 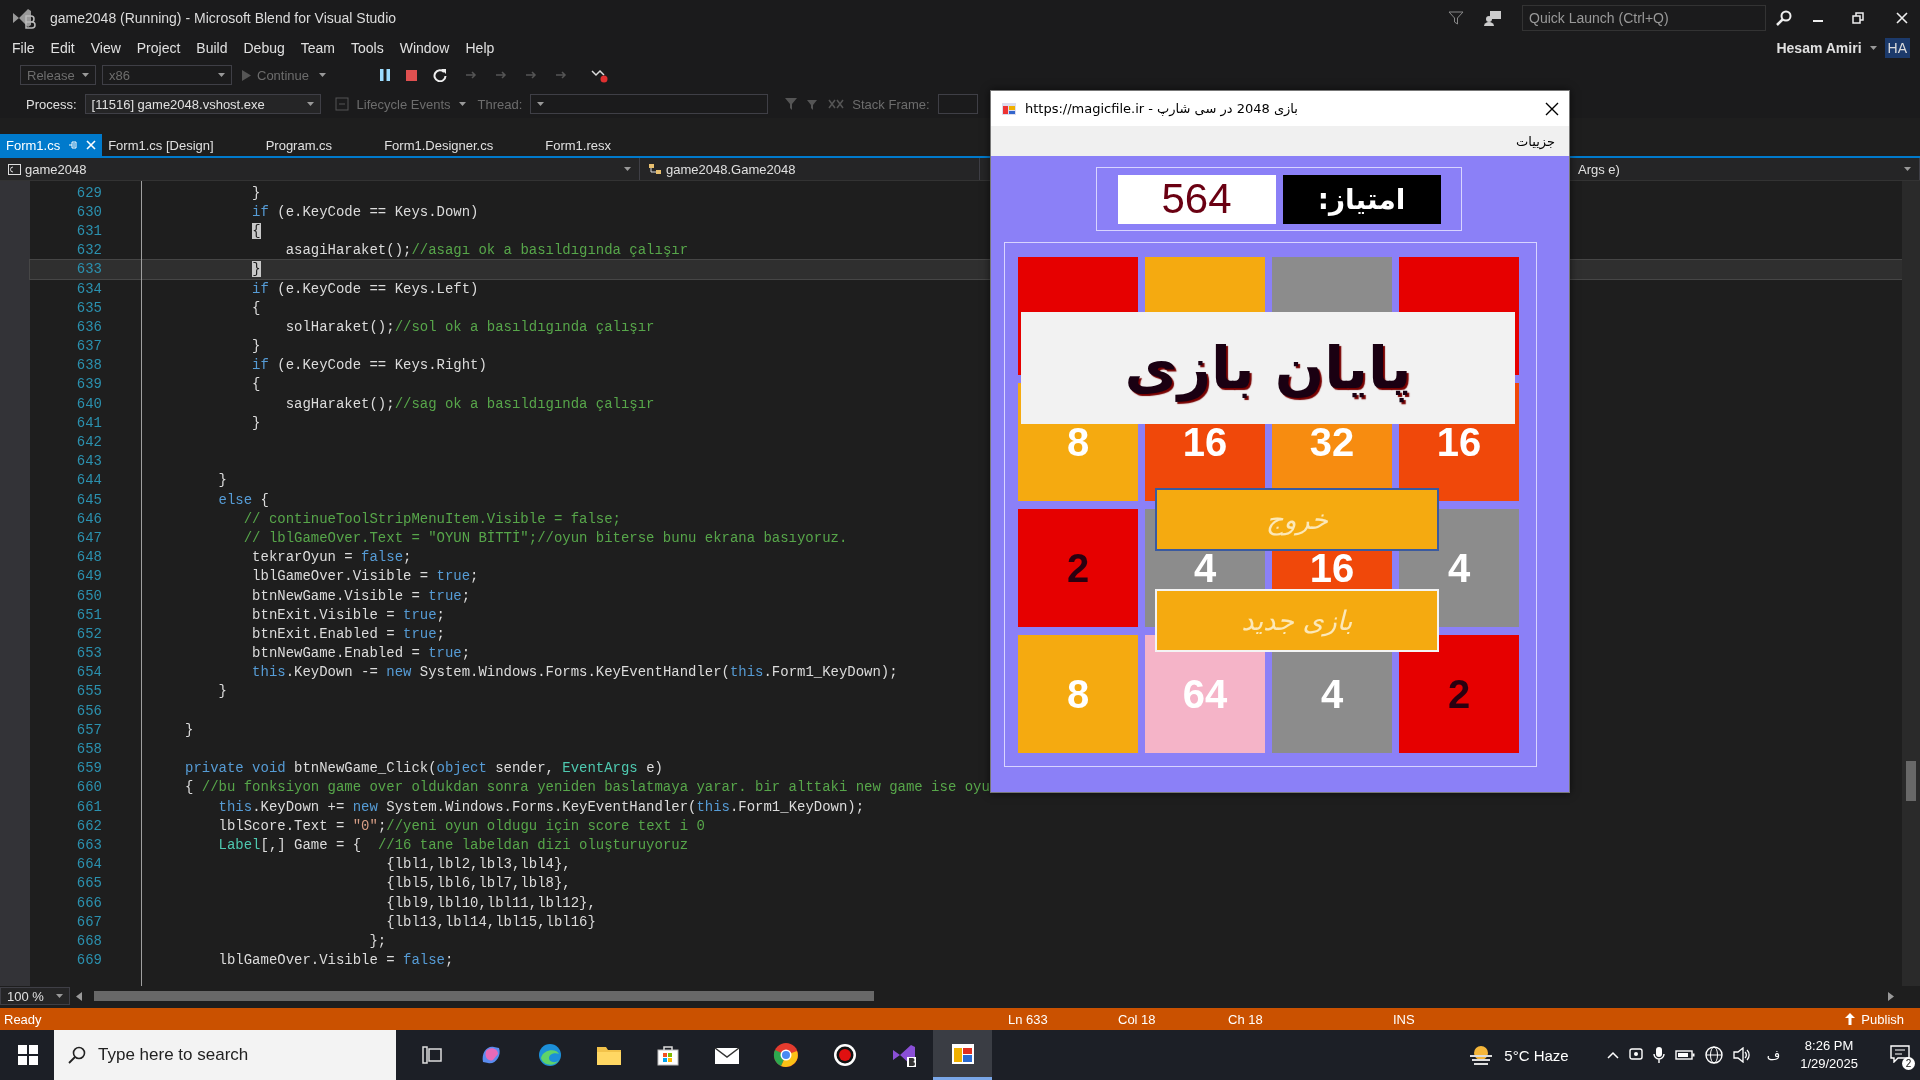 I want to click on microphone-icon, so click(x=1658, y=1055).